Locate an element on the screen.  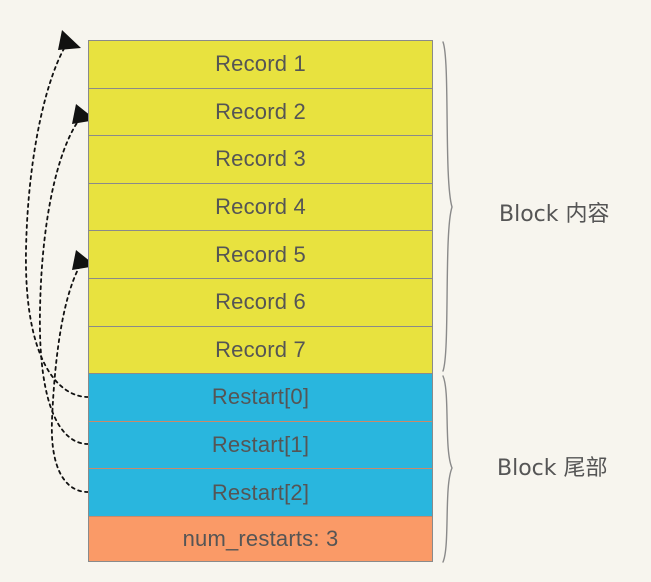
table-row: num_restarts: 3 is located at coordinates (260, 538).